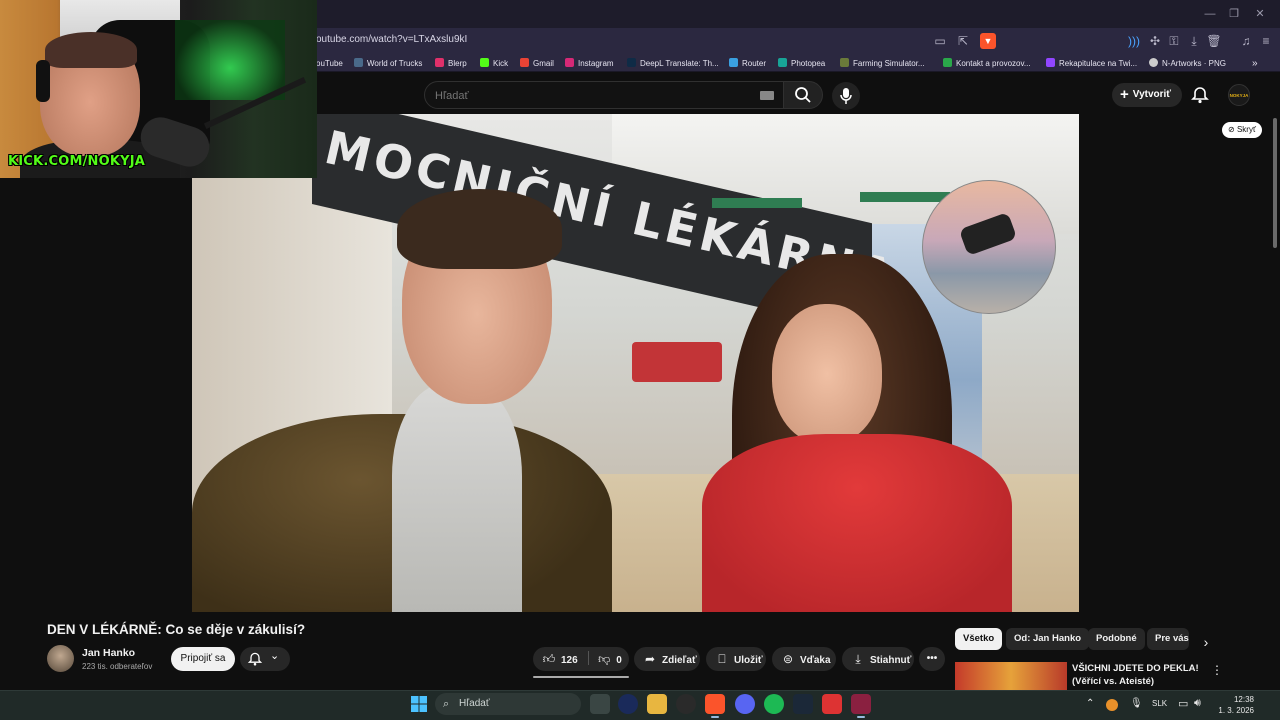 This screenshot has height=720, width=1280. What do you see at coordinates (1194, 41) in the screenshot?
I see `download-icon: ⤓` at bounding box center [1194, 41].